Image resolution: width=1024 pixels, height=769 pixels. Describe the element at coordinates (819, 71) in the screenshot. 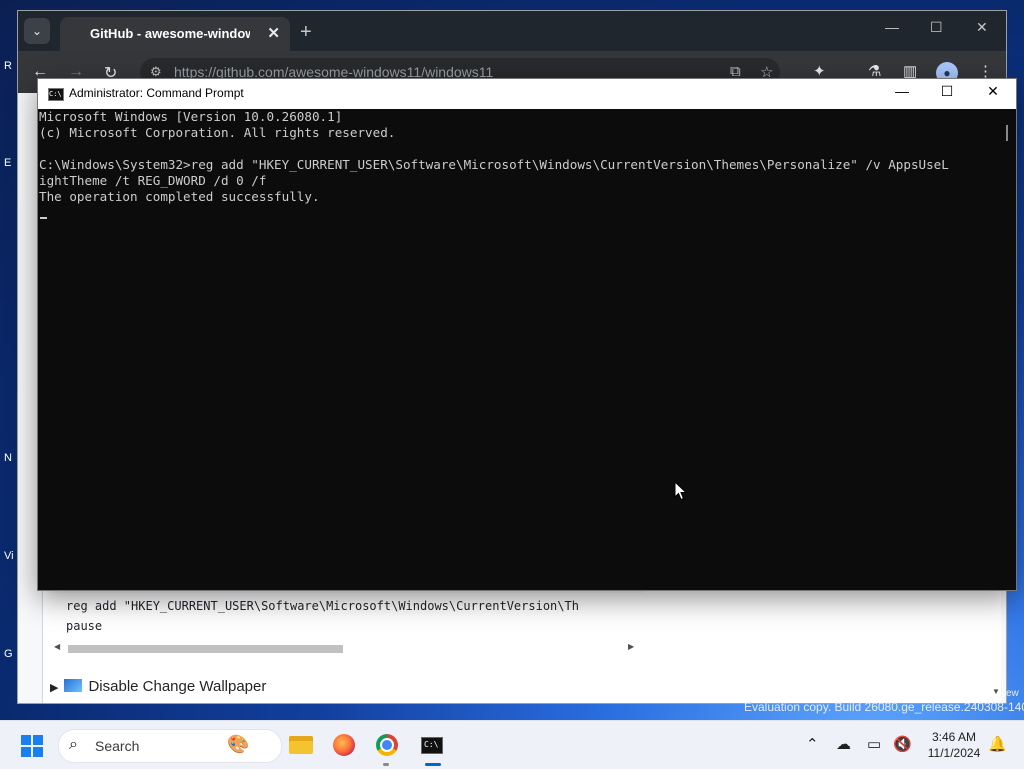

I see `extensions-icon: ✦` at that location.